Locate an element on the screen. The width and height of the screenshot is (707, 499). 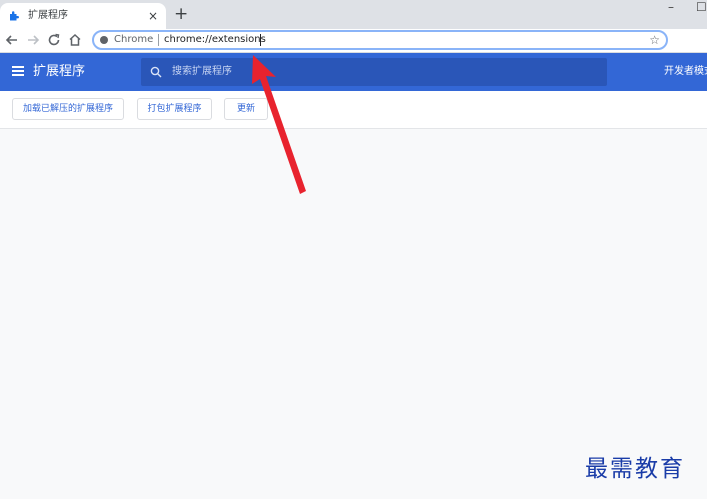
developer-mode-label: 开发者模式 is located at coordinates (685, 72).